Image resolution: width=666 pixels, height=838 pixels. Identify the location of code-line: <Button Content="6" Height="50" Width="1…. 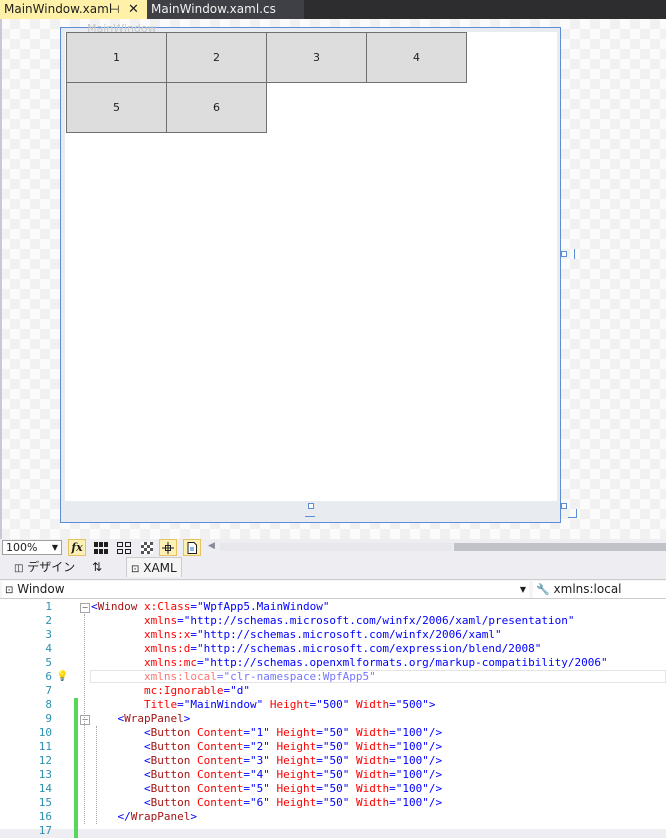
(266, 803).